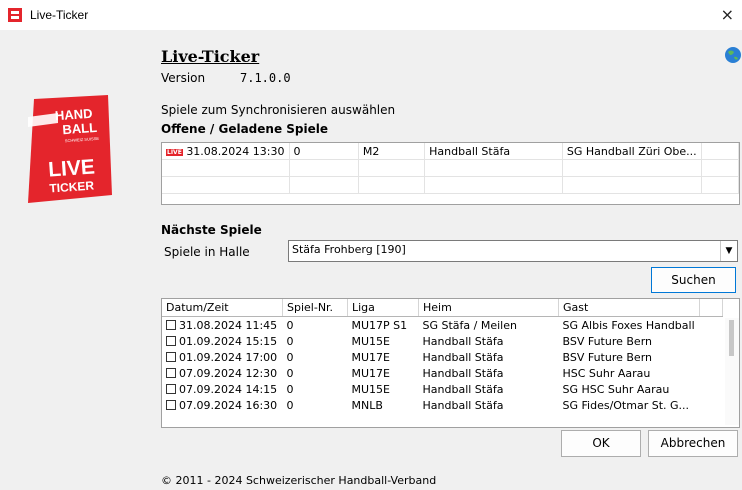 This screenshot has height=490, width=742. Describe the element at coordinates (235, 151) in the screenshot. I see `open-game-datetime: 31.08.2024 13:30` at that location.